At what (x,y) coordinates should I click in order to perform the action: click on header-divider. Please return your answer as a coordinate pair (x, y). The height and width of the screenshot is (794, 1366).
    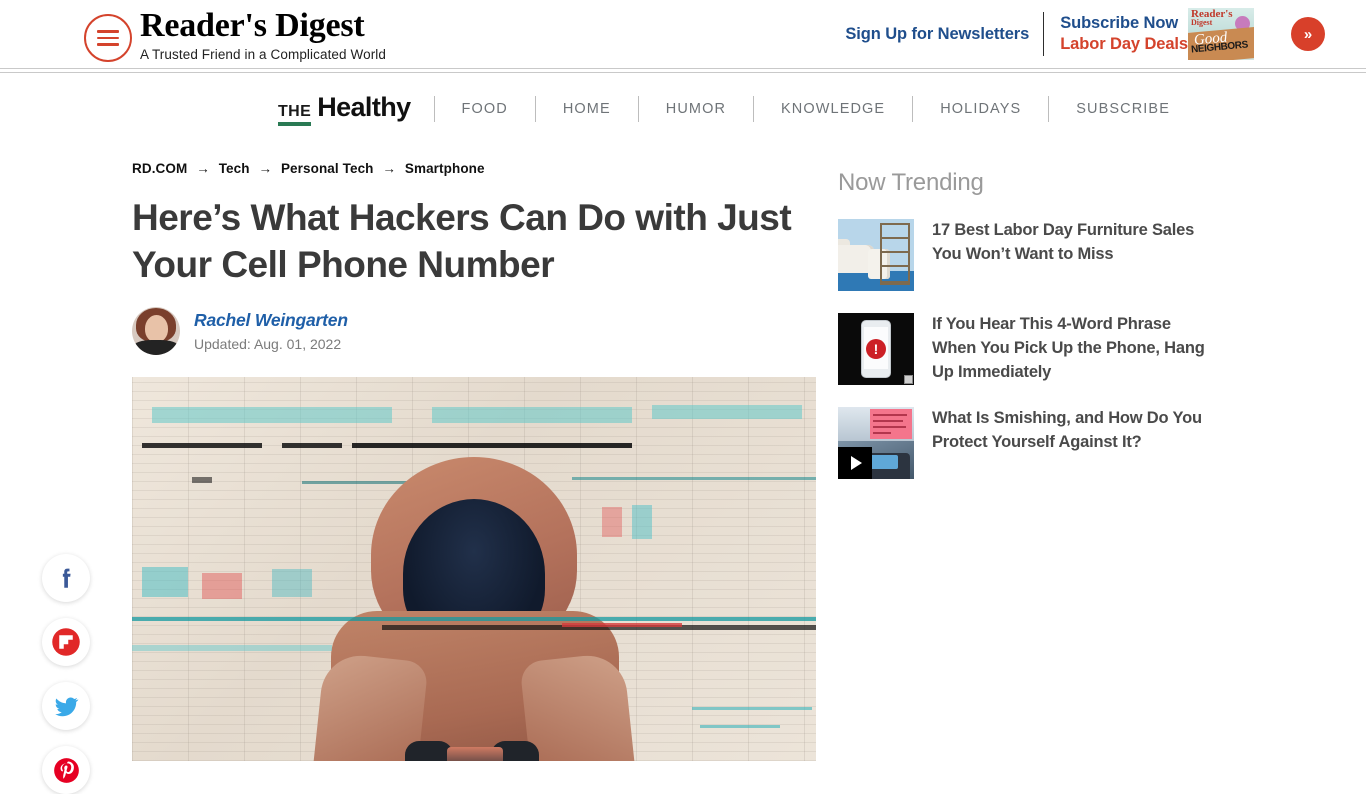
    Looking at the image, I should click on (1044, 34).